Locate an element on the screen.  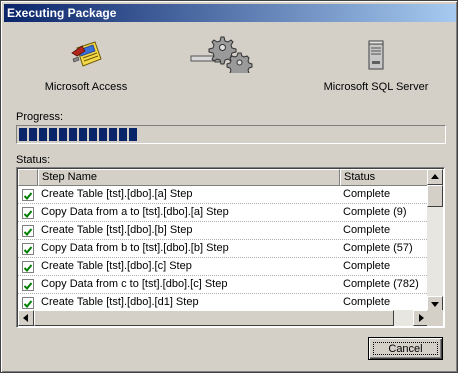
horizontal-scrollbar is located at coordinates (223, 318).